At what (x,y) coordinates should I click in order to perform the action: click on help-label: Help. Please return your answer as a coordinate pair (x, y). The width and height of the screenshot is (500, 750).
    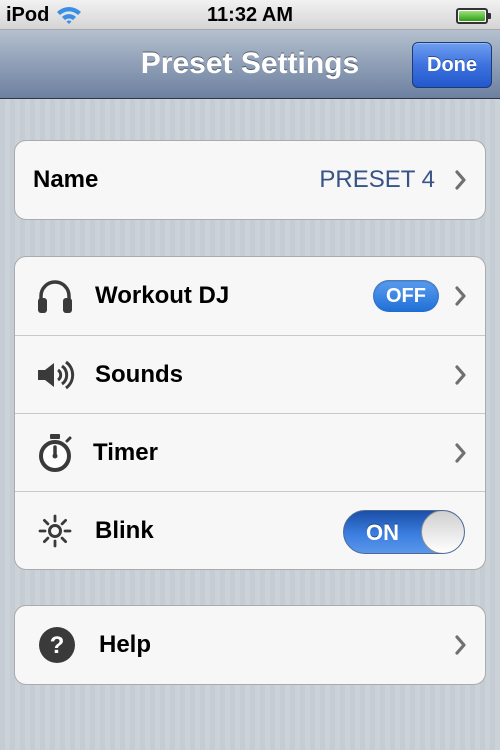
    Looking at the image, I should click on (125, 644).